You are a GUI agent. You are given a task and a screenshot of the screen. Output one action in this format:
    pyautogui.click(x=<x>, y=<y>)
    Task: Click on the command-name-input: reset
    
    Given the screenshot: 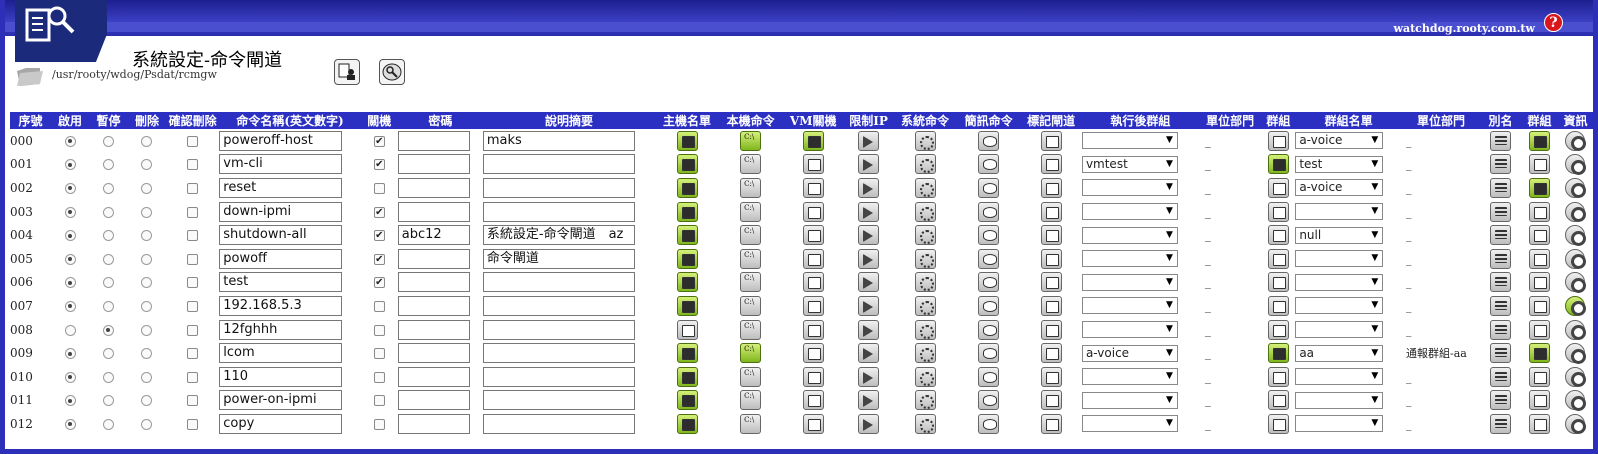 What is the action you would take?
    pyautogui.click(x=281, y=187)
    